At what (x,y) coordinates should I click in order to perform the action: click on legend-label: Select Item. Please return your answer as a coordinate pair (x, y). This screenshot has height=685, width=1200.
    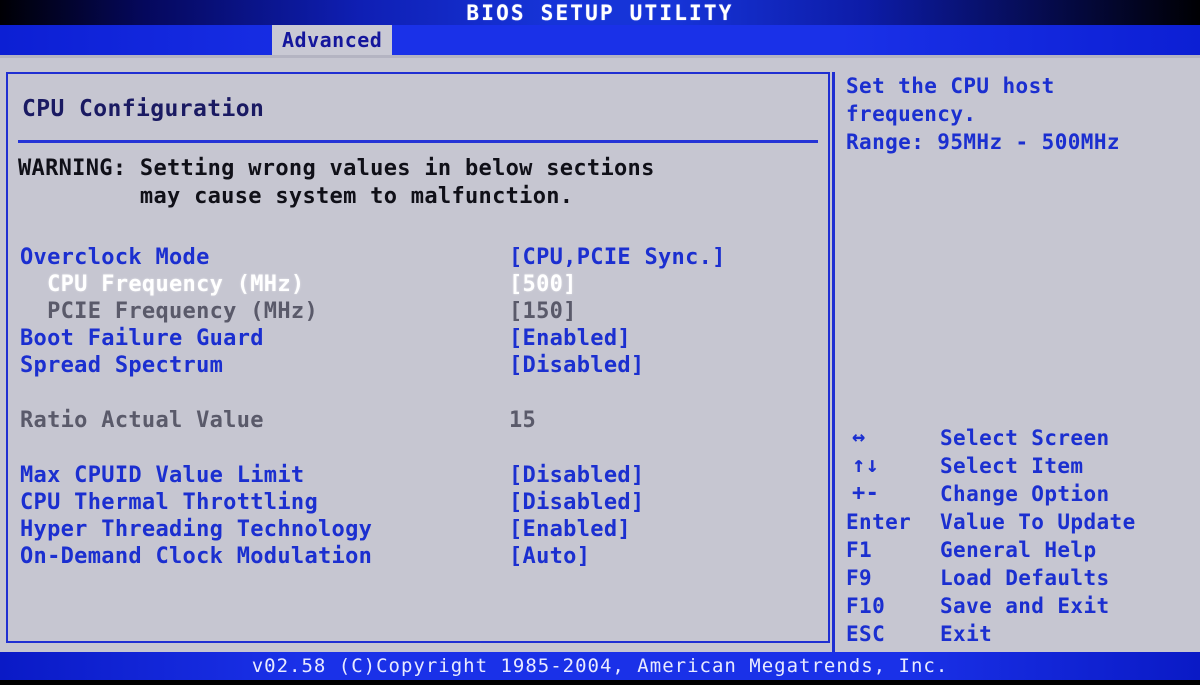
    Looking at the image, I should click on (1012, 466).